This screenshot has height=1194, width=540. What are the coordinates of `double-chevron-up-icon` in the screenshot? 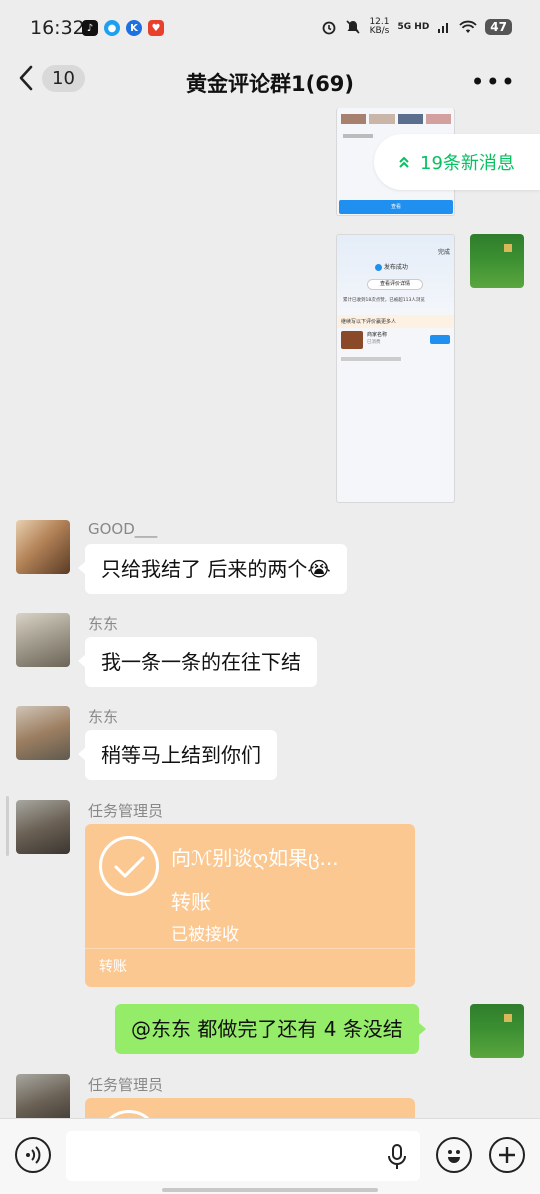 It's located at (404, 162).